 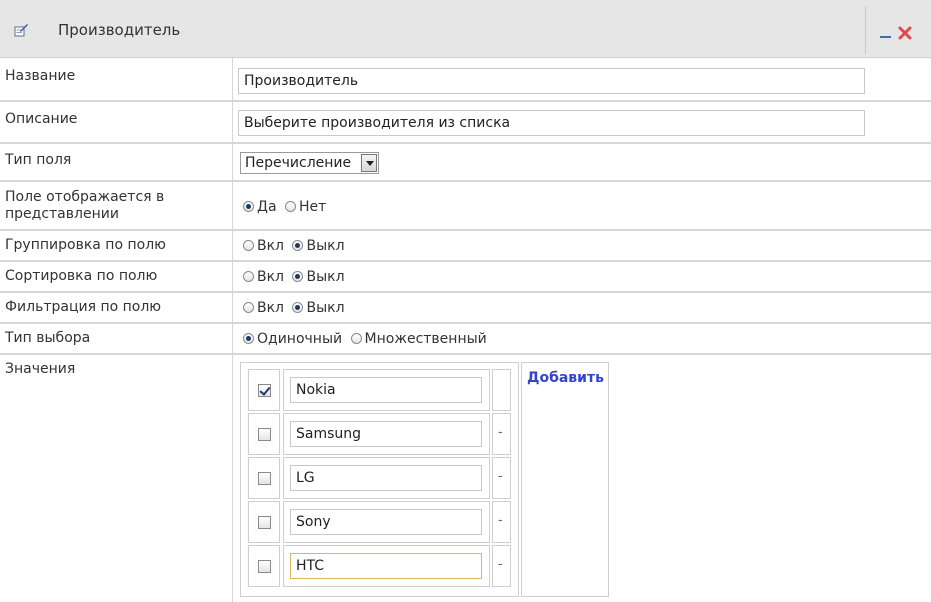 What do you see at coordinates (465, 163) in the screenshot?
I see `row-field-type: Тип поля` at bounding box center [465, 163].